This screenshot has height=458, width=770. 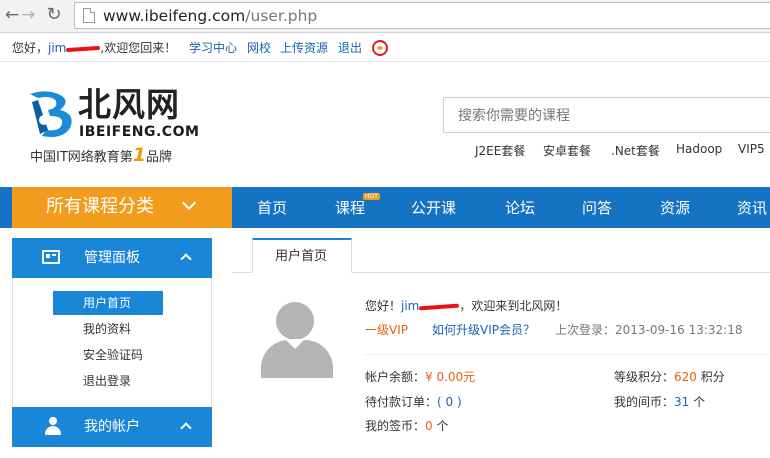 What do you see at coordinates (567, 354) in the screenshot?
I see `divider` at bounding box center [567, 354].